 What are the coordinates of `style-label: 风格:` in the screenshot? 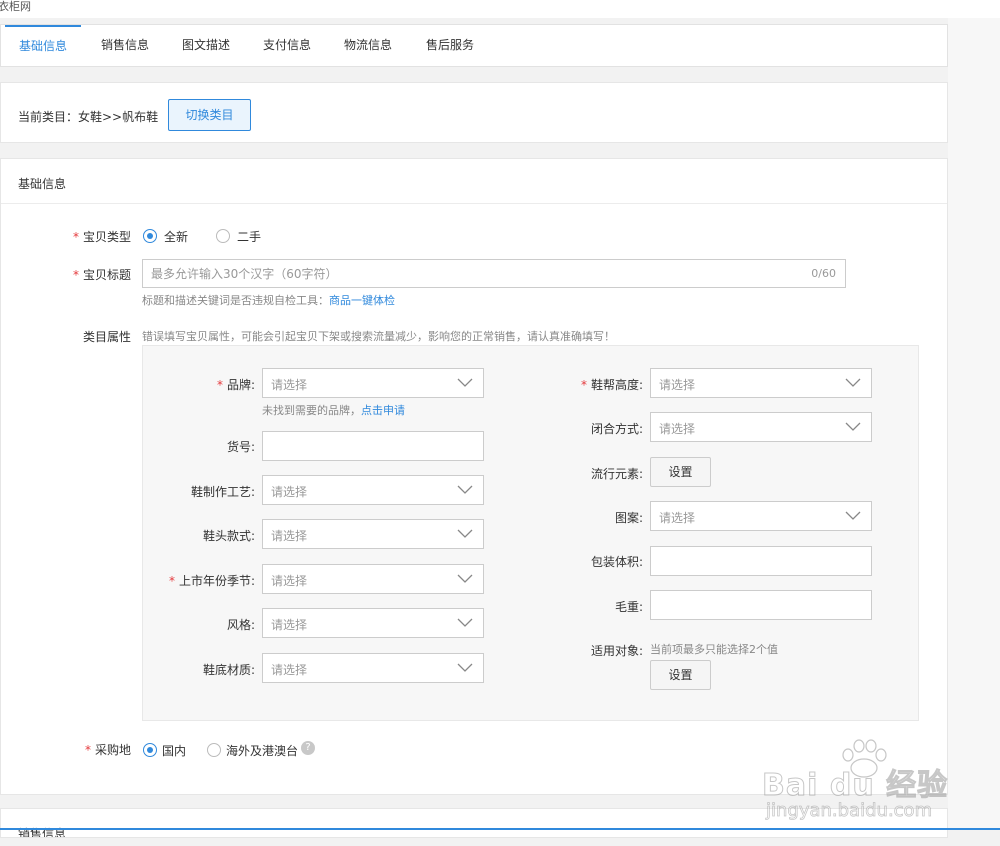 It's located at (240, 625).